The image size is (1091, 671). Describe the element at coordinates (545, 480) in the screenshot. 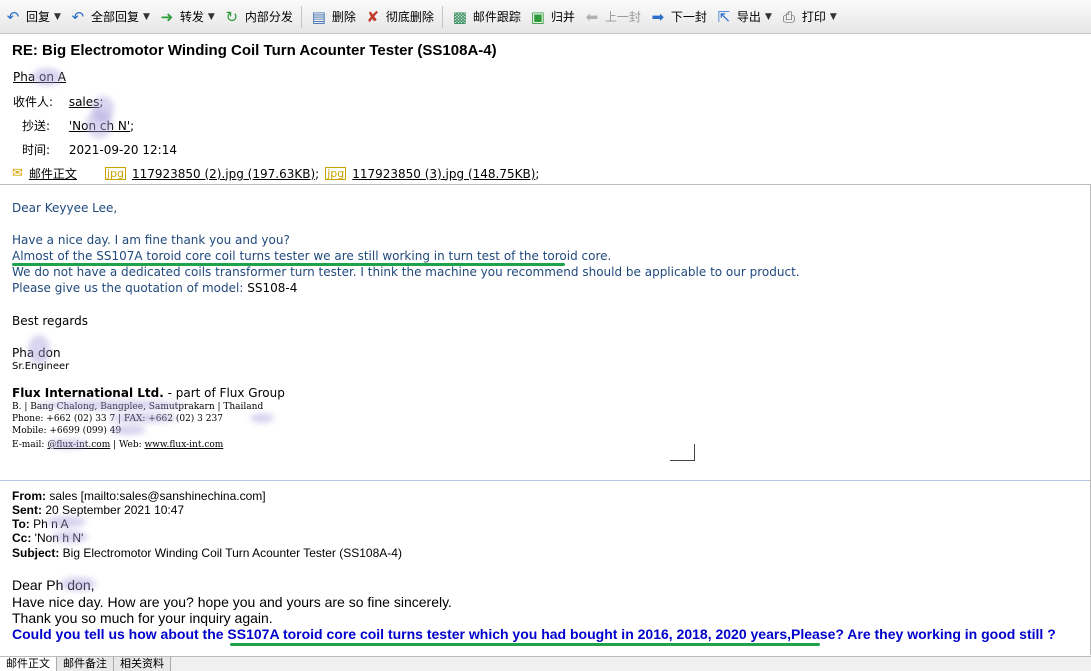

I see `quote-divider` at that location.